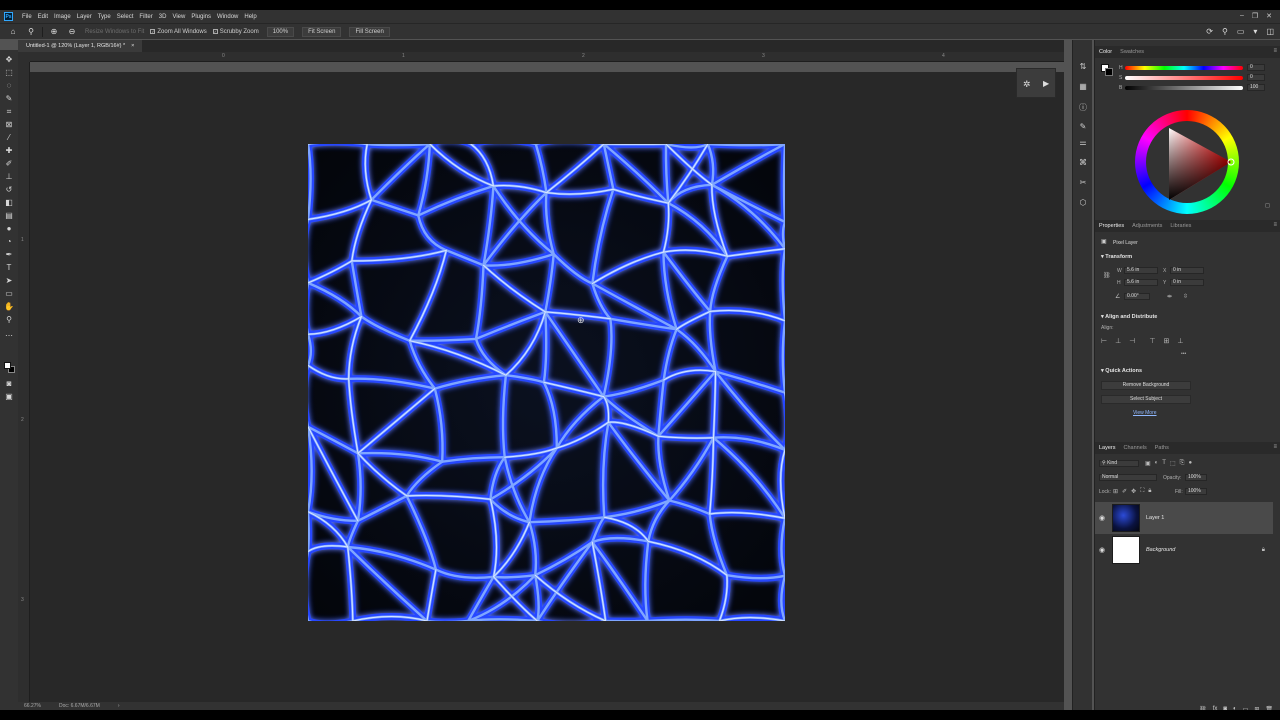  What do you see at coordinates (1116, 257) in the screenshot?
I see `transform-heading: ▾ Transform` at bounding box center [1116, 257].